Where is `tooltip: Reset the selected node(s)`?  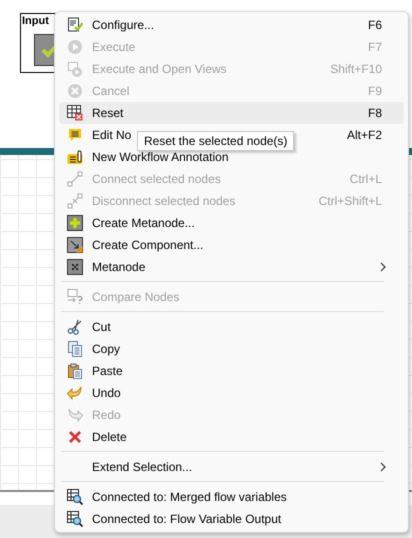
tooltip: Reset the selected node(s) is located at coordinates (215, 141).